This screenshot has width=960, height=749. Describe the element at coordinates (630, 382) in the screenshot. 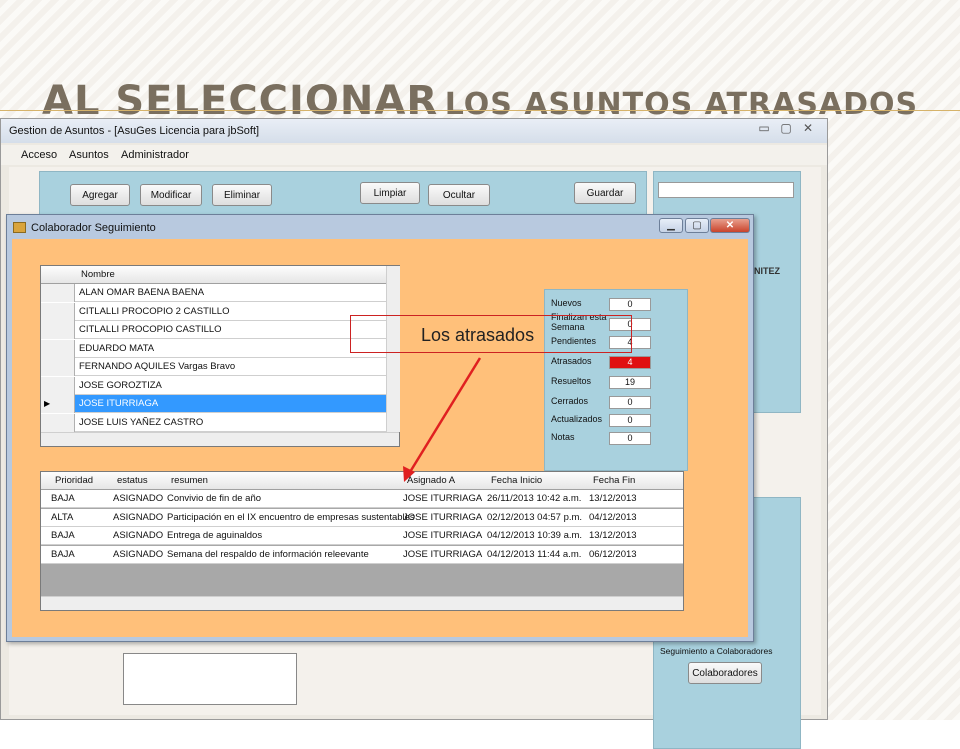

I see `stat-value: 19` at that location.